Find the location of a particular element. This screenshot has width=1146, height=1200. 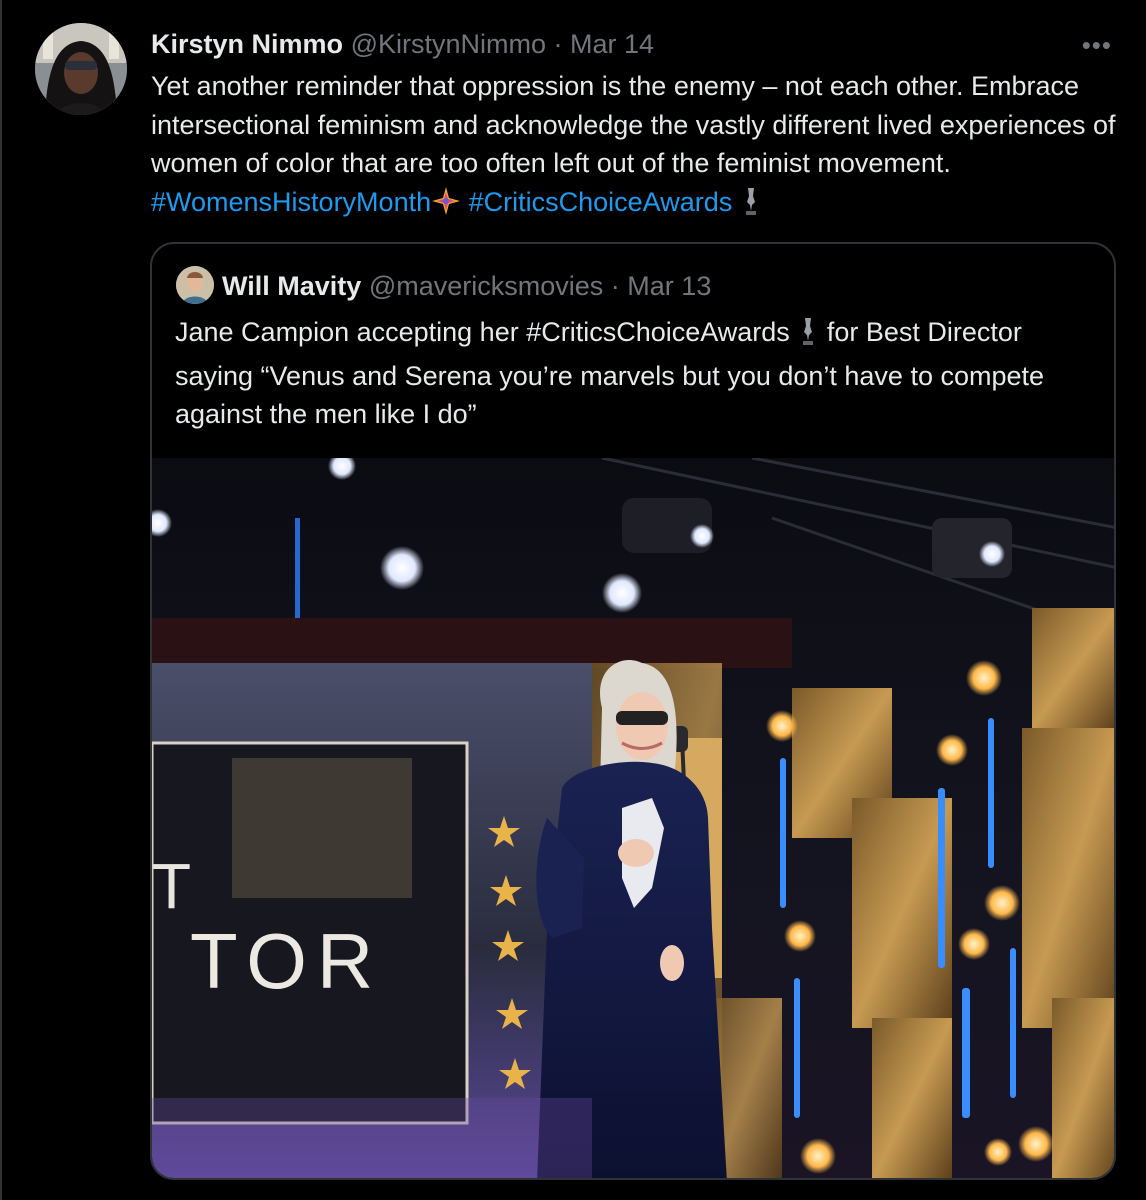

quoted-author-avatar is located at coordinates (195, 285).